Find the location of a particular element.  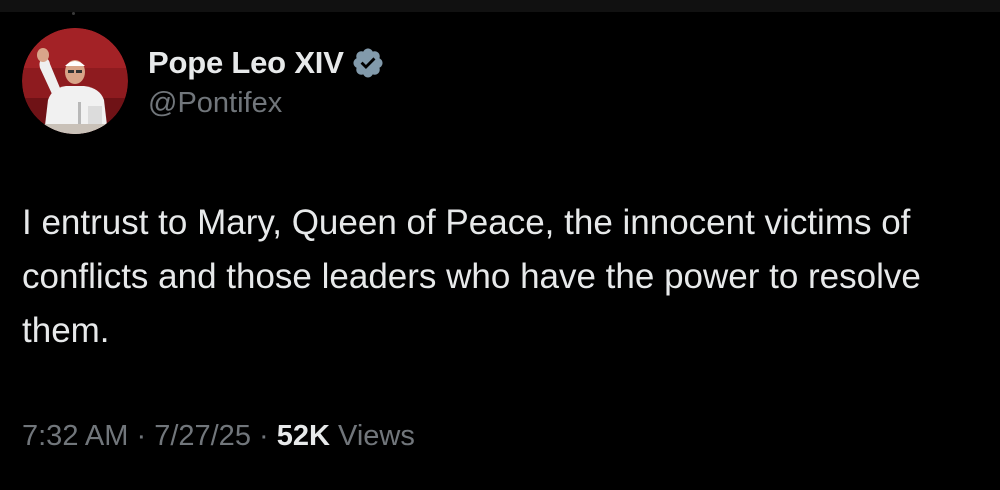

verified-badge-icon is located at coordinates (368, 63).